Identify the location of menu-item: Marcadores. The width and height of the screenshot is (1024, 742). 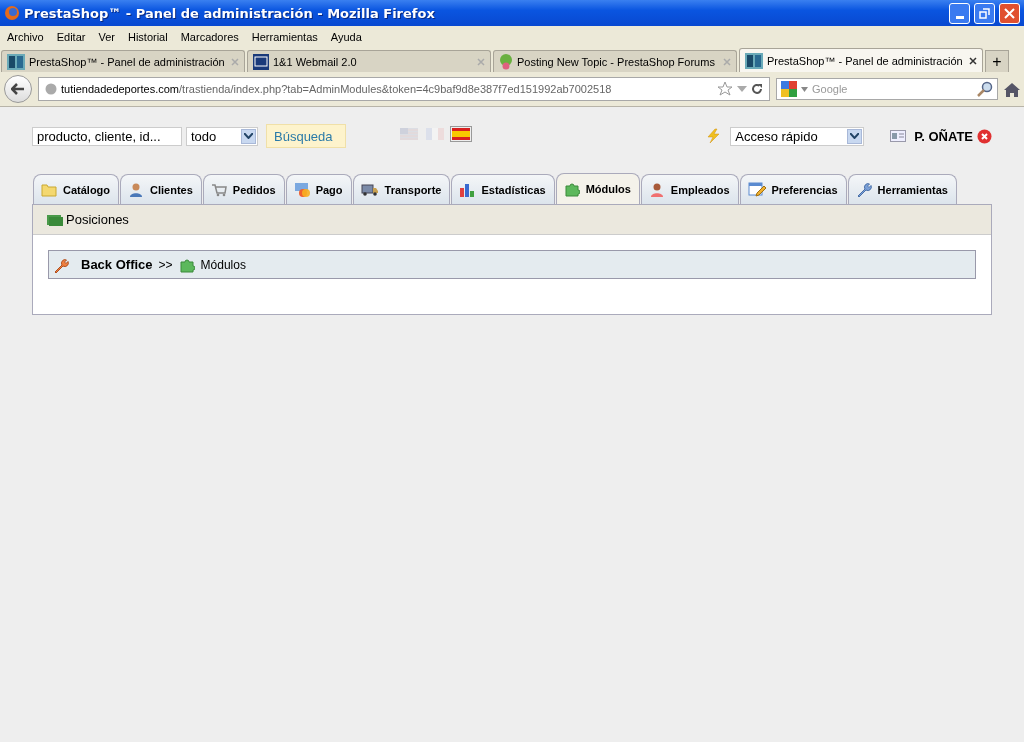
(211, 36).